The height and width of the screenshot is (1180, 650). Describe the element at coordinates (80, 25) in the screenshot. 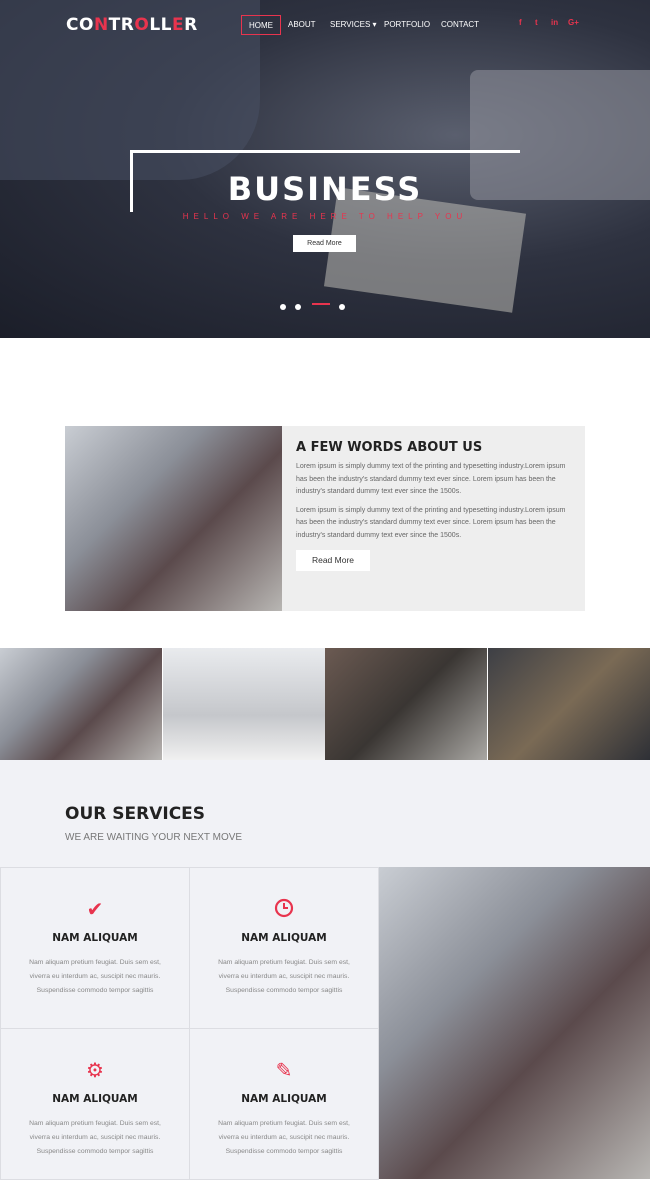

I see `logo-text: CO` at that location.